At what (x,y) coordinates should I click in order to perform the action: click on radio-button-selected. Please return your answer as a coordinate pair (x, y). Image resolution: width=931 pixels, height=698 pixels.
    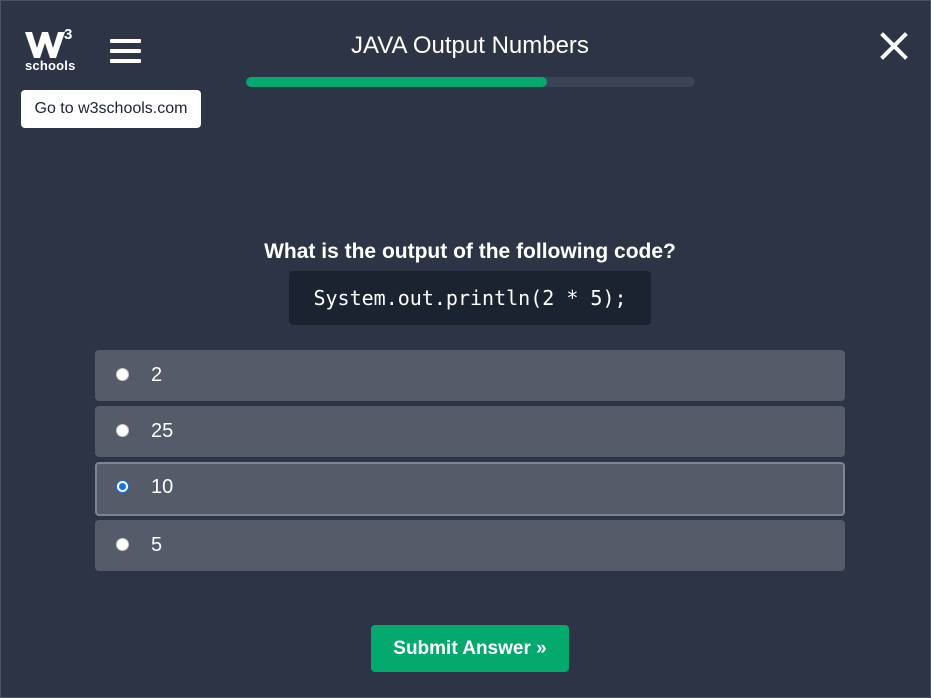
    Looking at the image, I should click on (122, 486).